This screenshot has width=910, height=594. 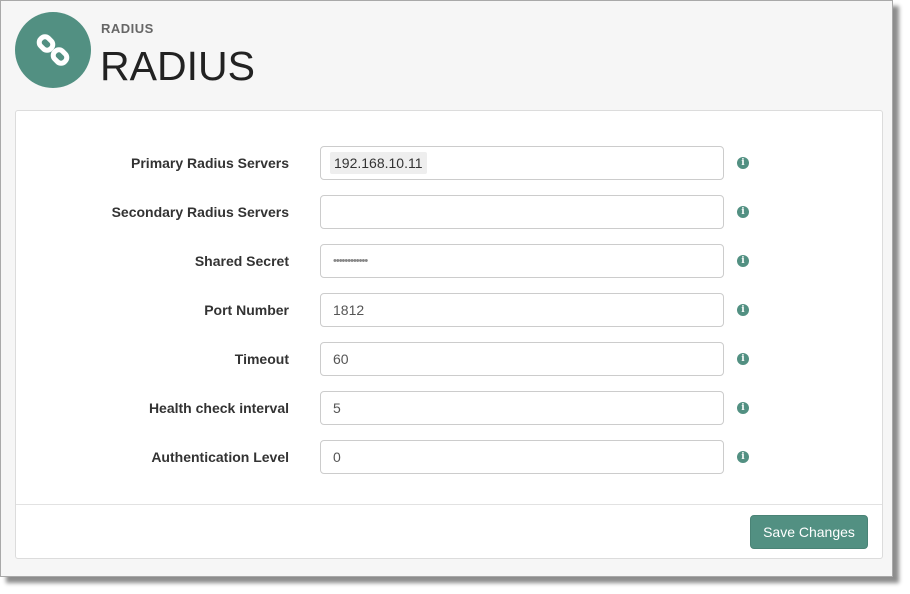 What do you see at coordinates (246, 310) in the screenshot?
I see `port-number-label: Port Number` at bounding box center [246, 310].